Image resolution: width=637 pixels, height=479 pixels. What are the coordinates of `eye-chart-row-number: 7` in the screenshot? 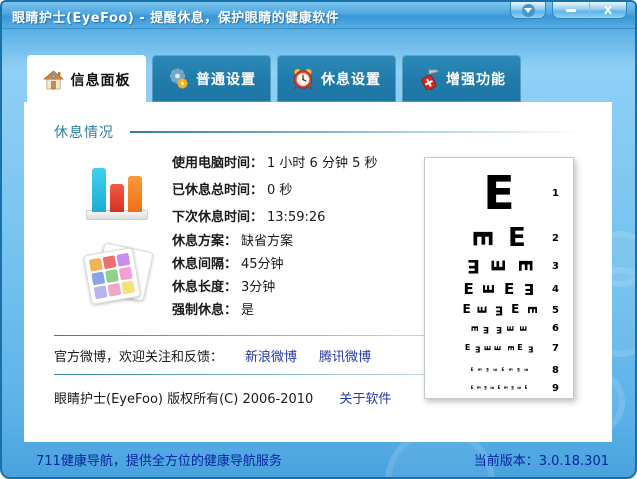 It's located at (555, 348).